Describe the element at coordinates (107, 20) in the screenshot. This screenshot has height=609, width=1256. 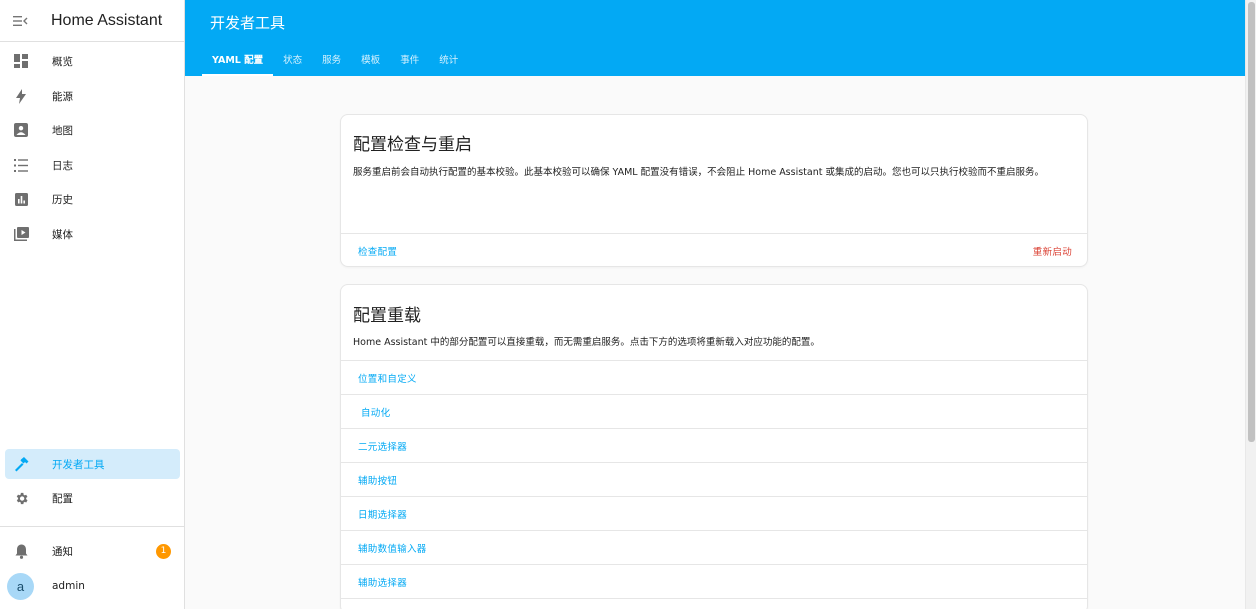
I see `app-title: Home Assistant` at that location.